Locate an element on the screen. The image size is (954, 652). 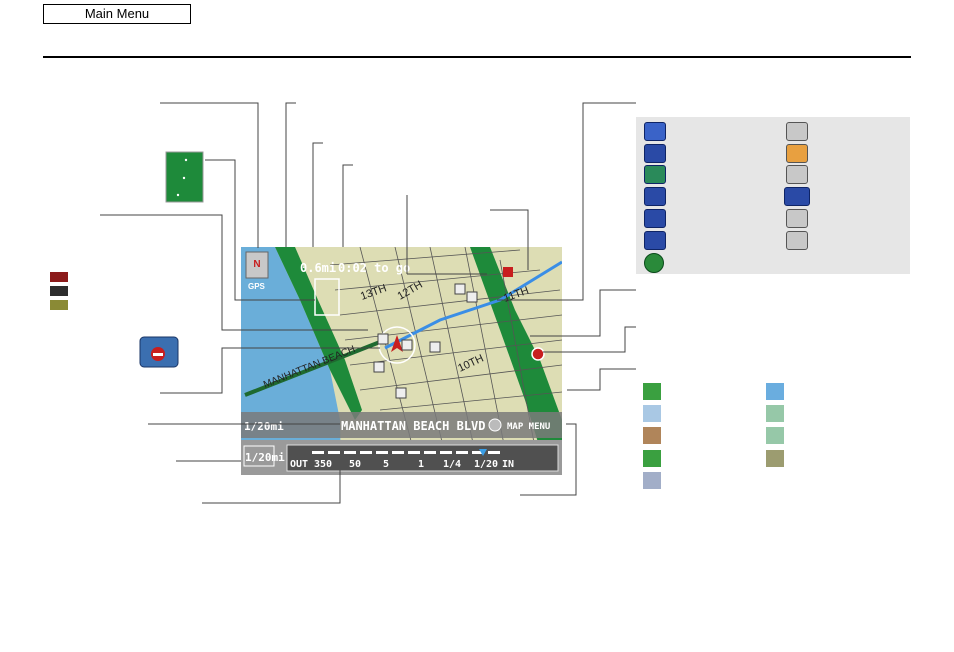
zoom-out-label: OUT is located at coordinates (299, 464).